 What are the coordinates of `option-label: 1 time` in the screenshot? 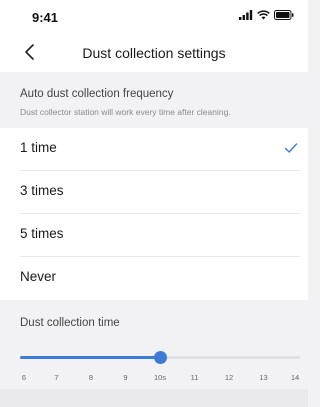 It's located at (38, 147).